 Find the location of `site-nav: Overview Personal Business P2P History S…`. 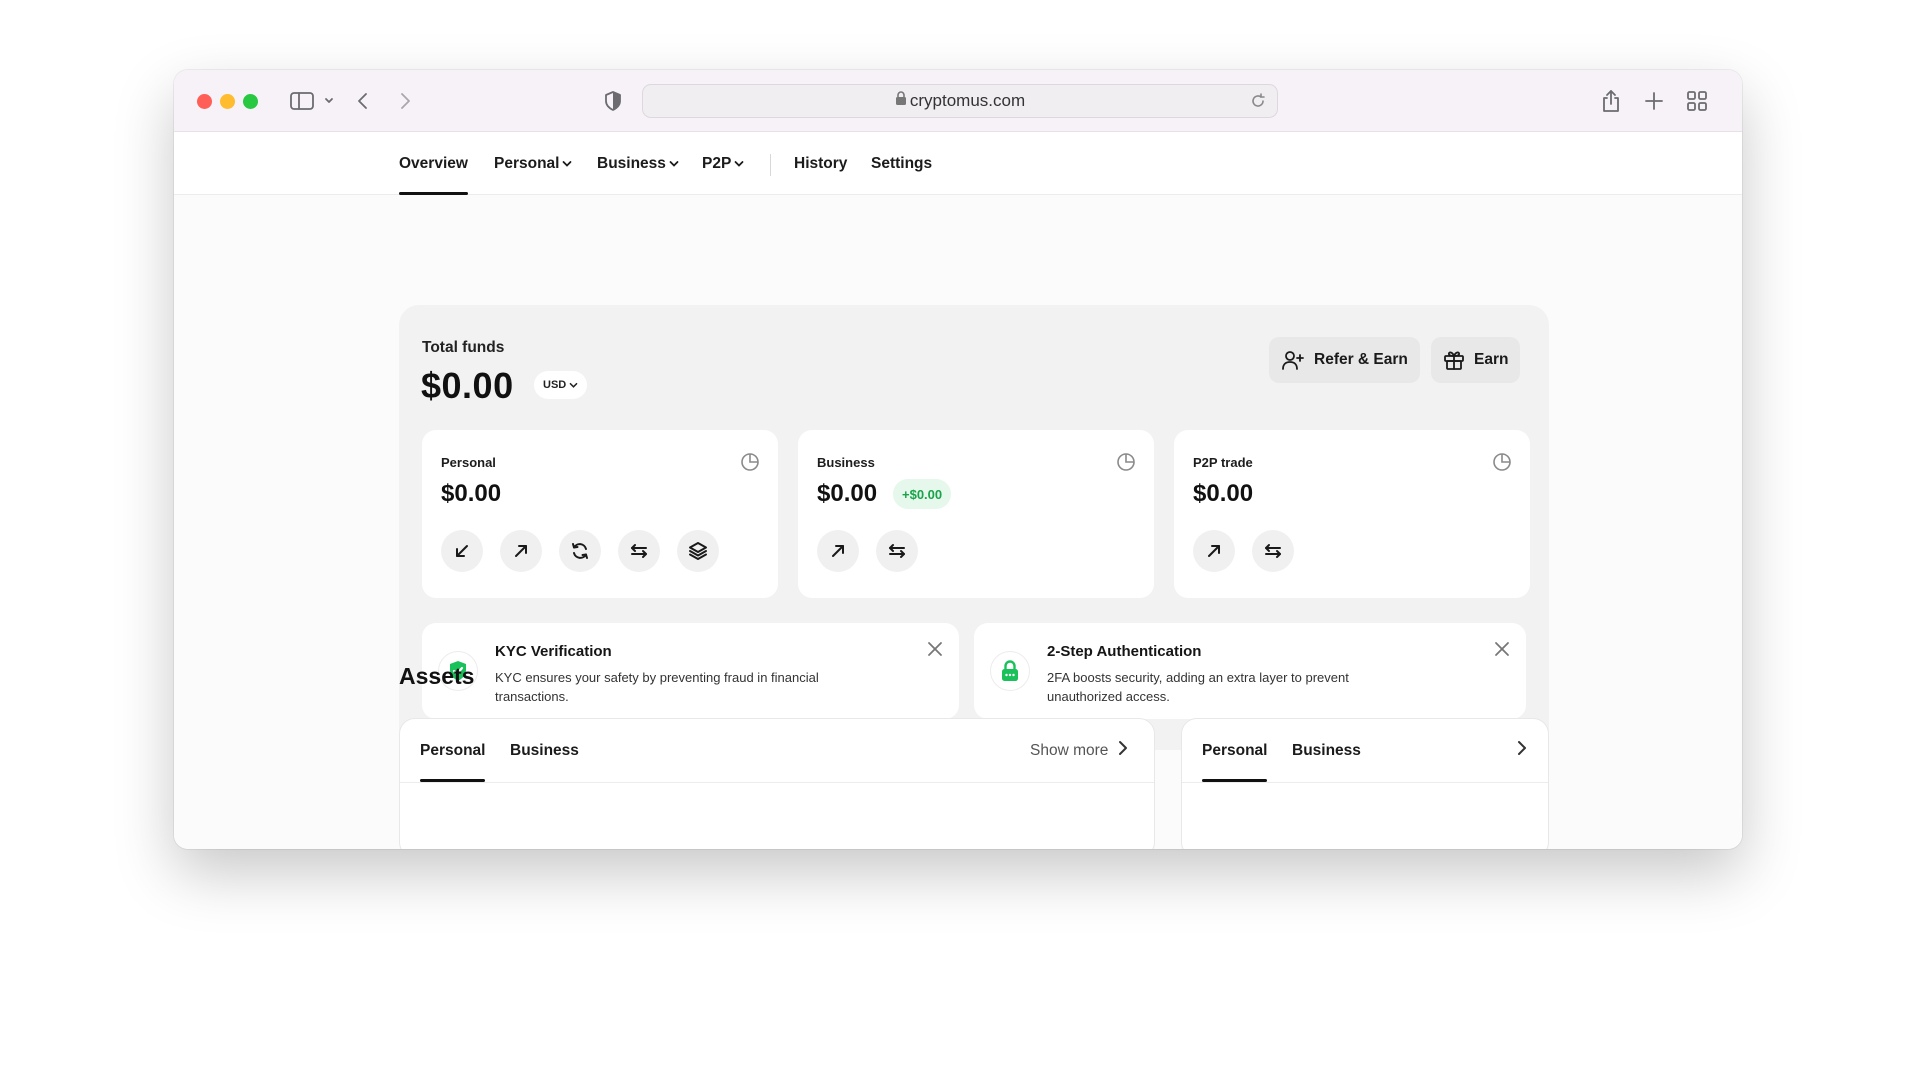

site-nav: Overview Personal Business P2P History S… is located at coordinates (958, 163).